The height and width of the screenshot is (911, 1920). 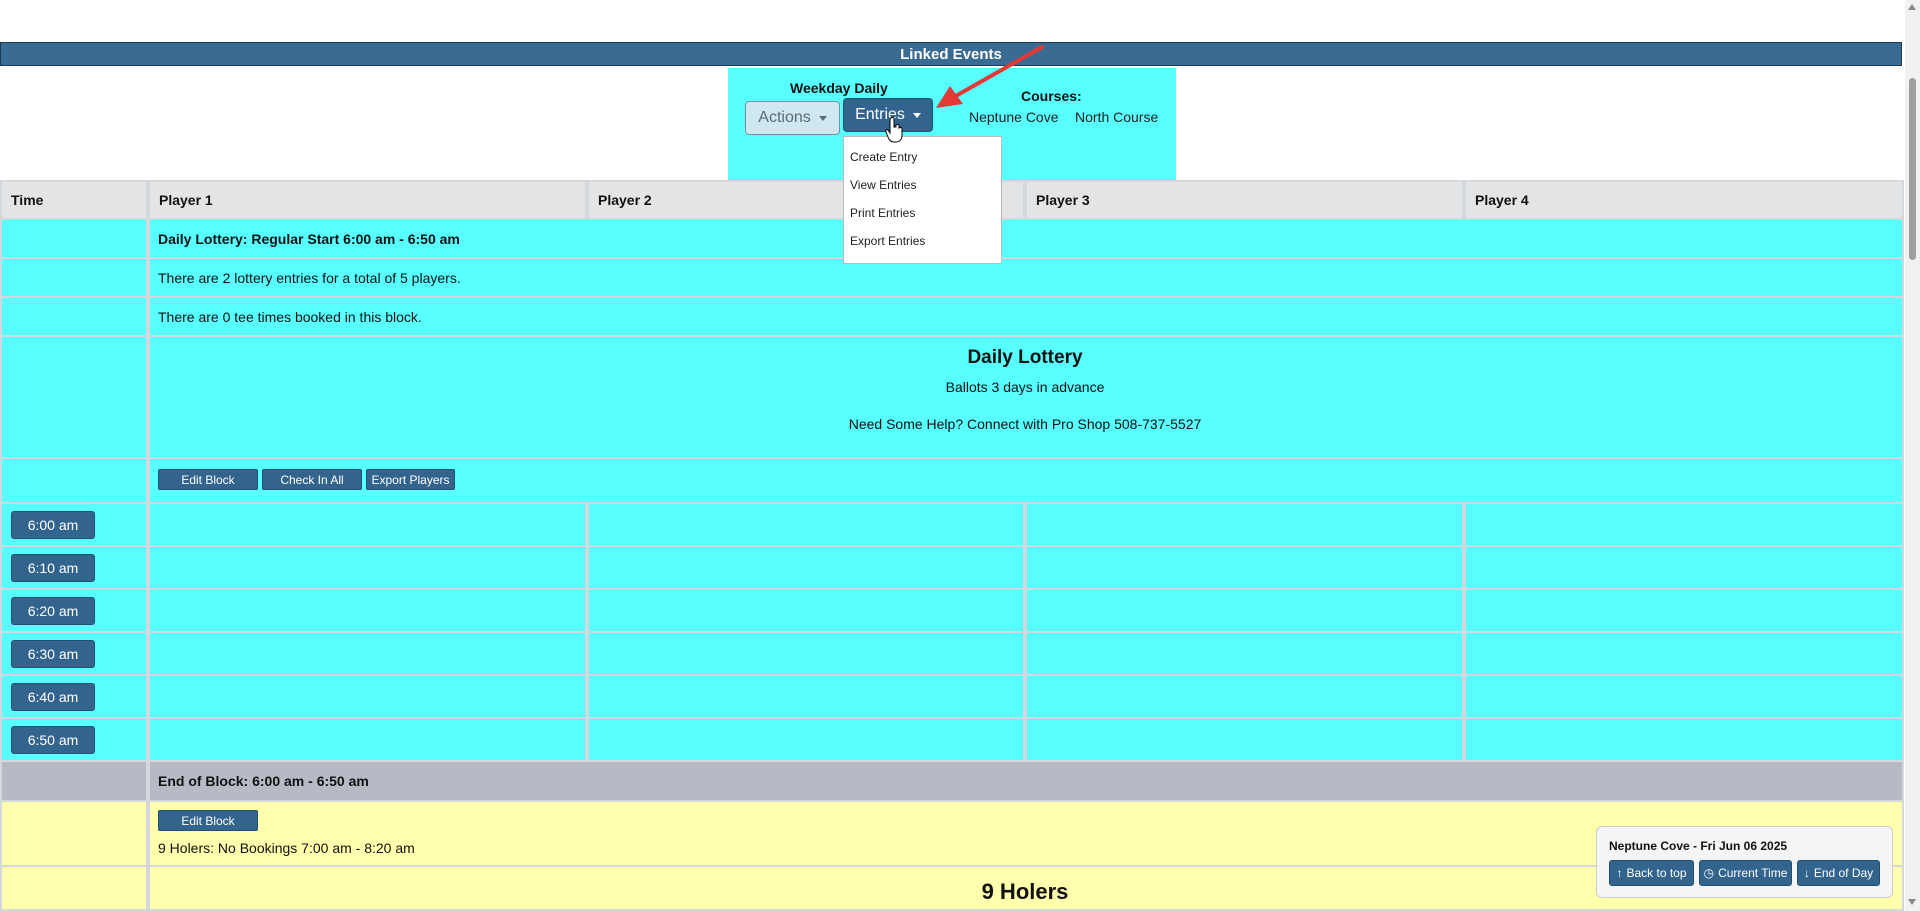 I want to click on time-button-610: 6:10 am, so click(x=53, y=568).